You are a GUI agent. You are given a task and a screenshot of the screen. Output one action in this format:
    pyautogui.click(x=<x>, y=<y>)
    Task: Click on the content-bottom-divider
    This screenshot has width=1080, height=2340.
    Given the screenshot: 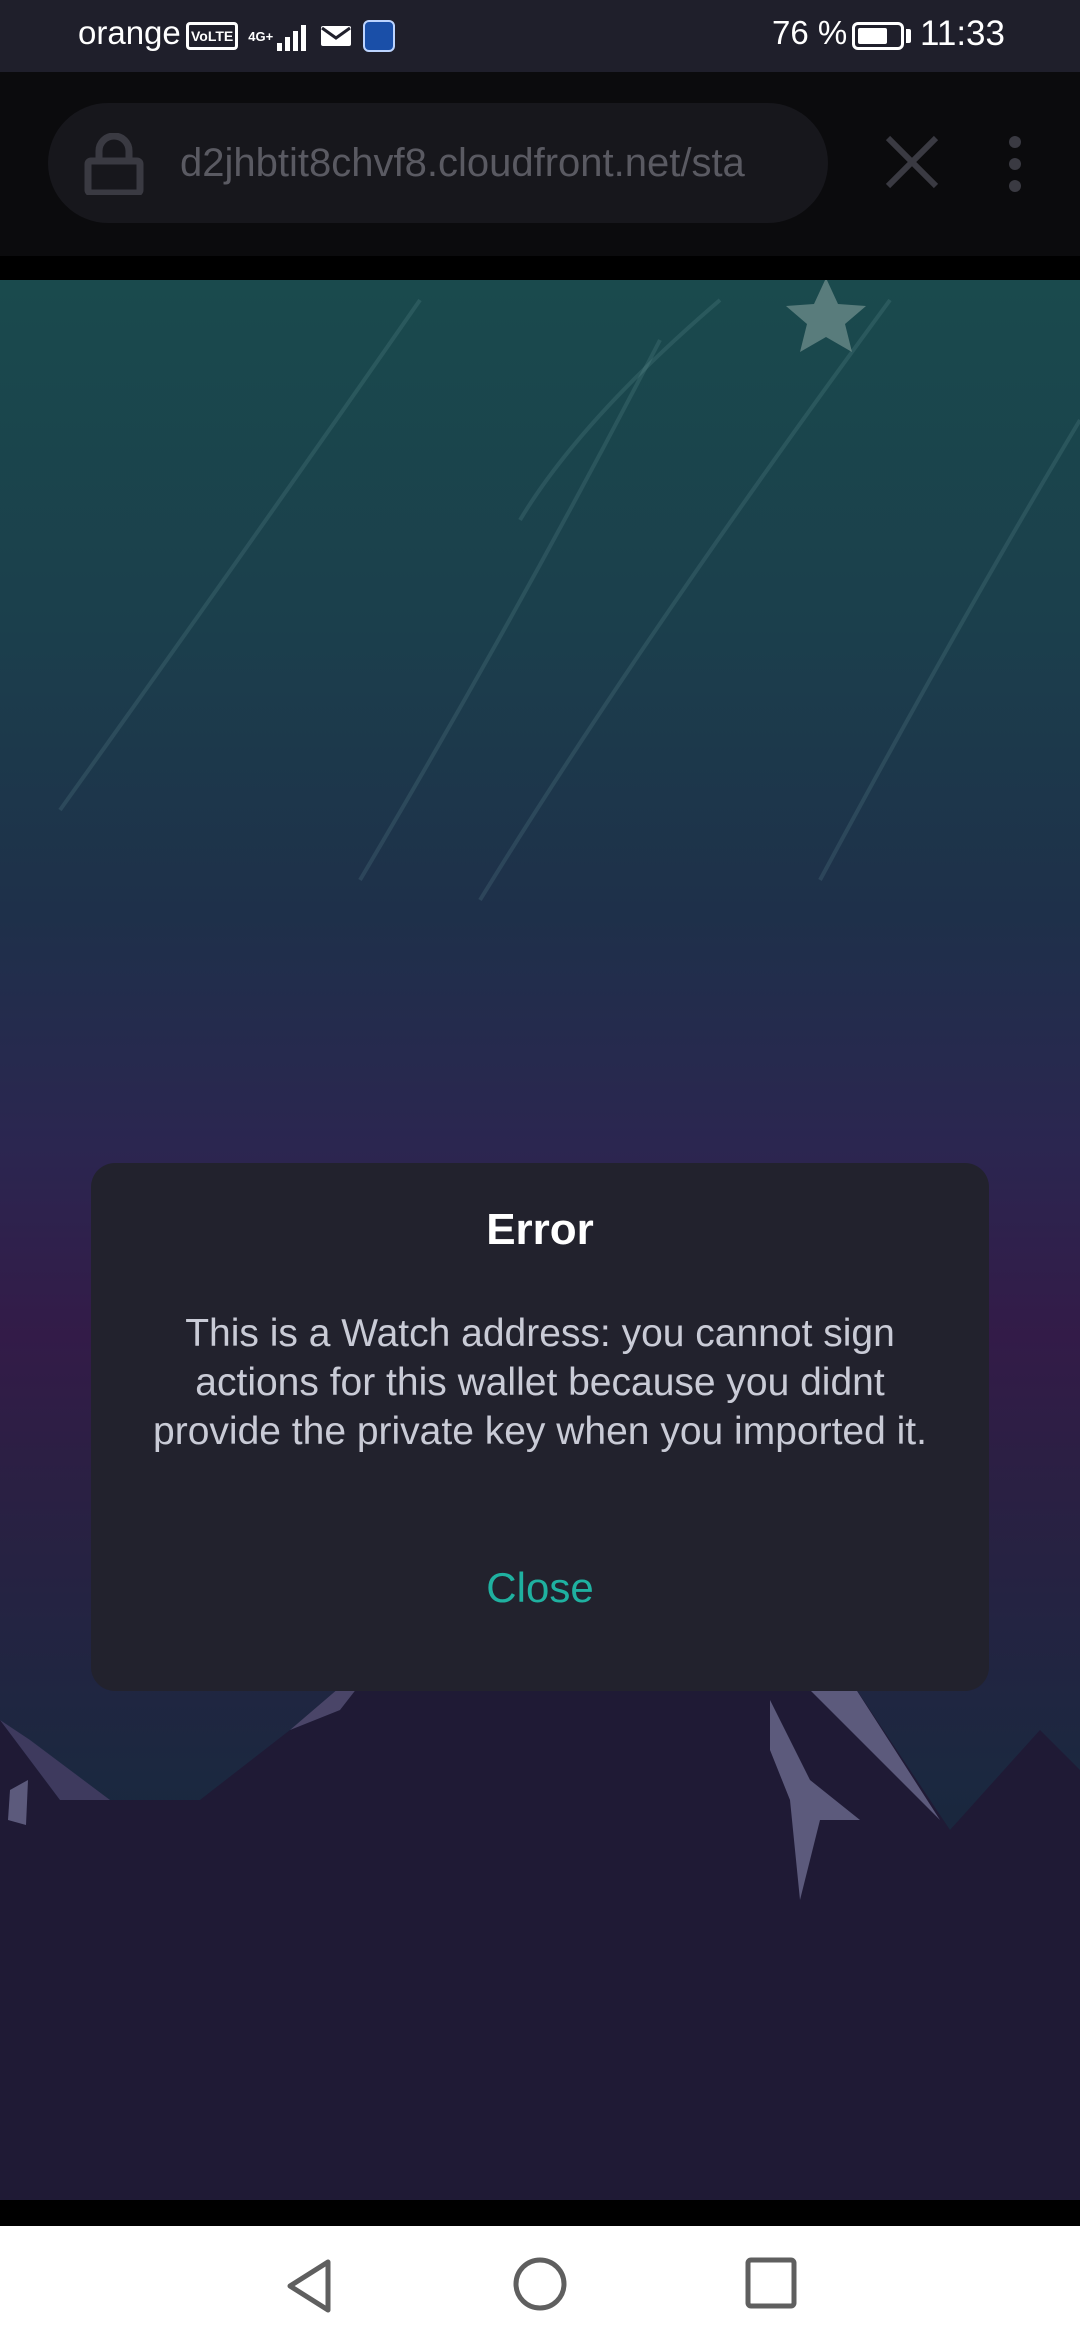 What is the action you would take?
    pyautogui.click(x=540, y=2213)
    